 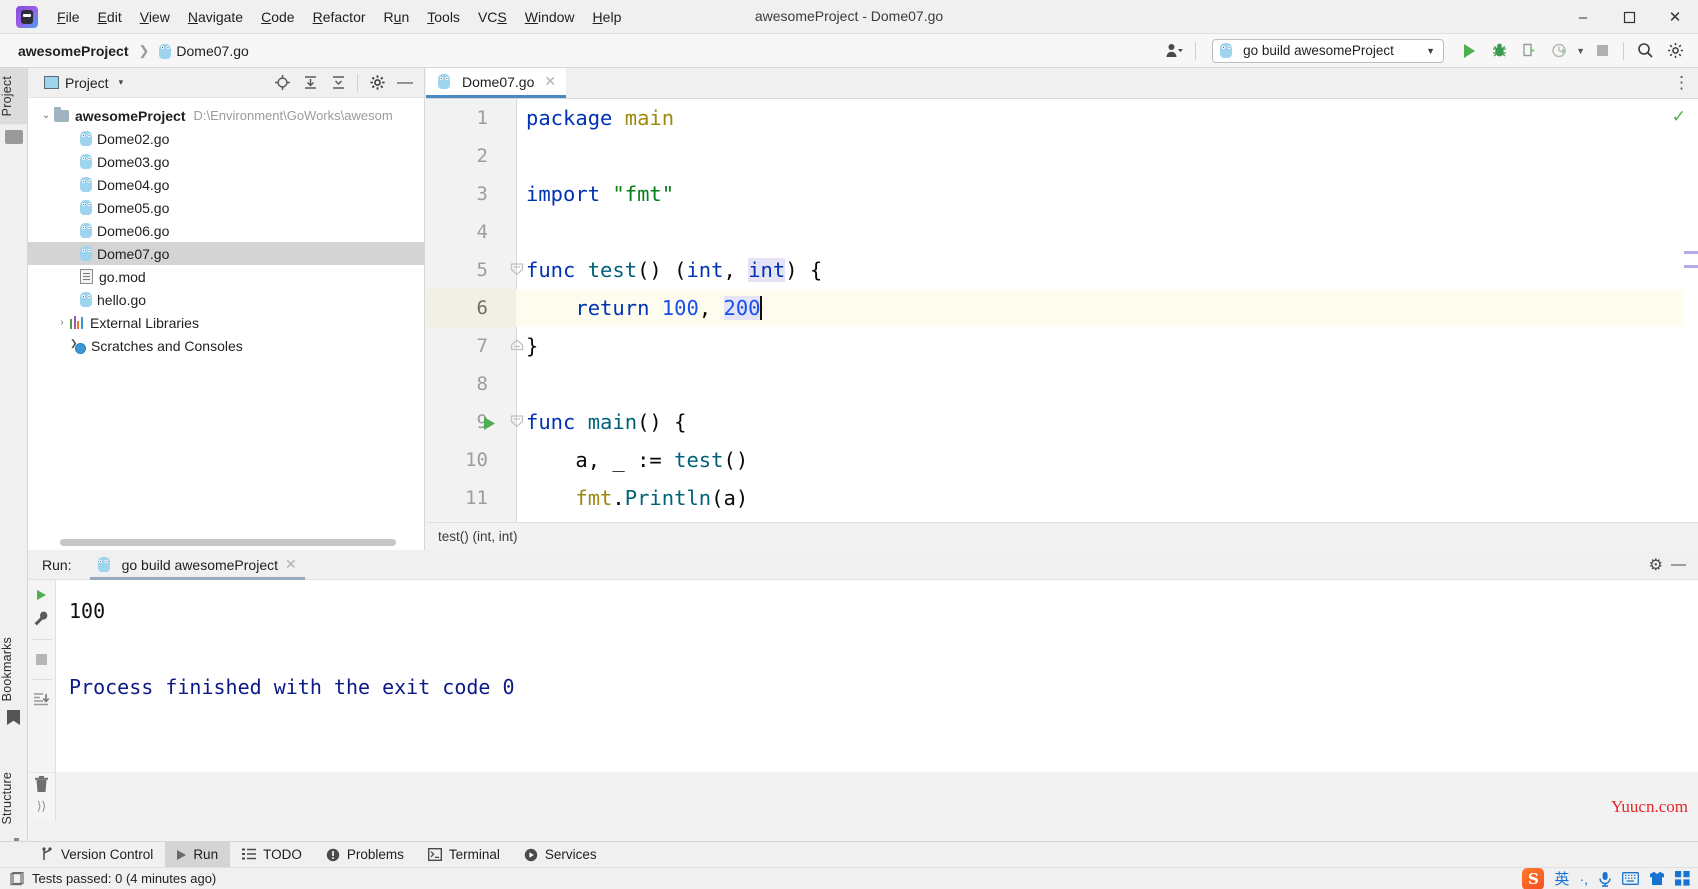 What do you see at coordinates (226, 230) in the screenshot?
I see `list-item: Dome06.go` at bounding box center [226, 230].